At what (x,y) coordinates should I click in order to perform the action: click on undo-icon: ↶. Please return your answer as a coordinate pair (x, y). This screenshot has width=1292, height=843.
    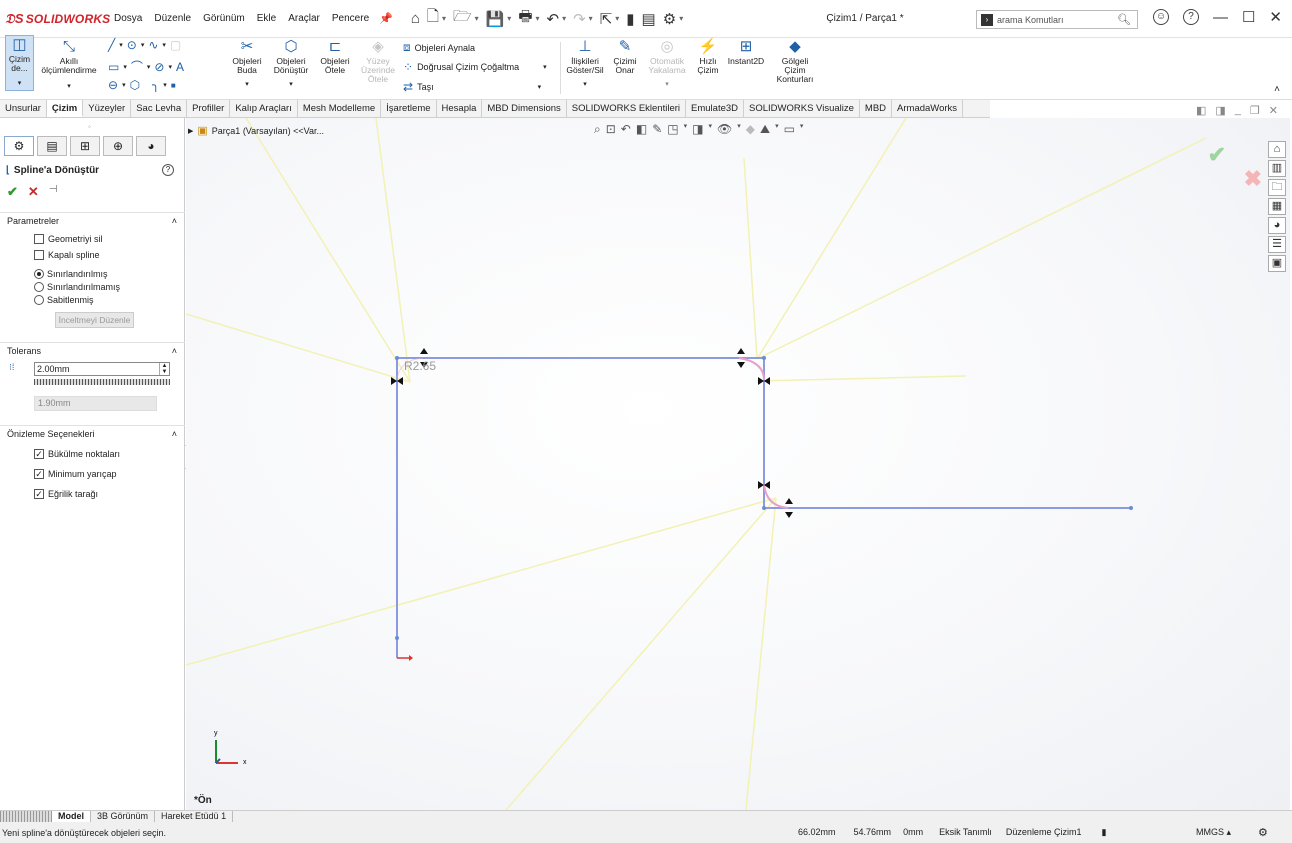
    Looking at the image, I should click on (553, 19).